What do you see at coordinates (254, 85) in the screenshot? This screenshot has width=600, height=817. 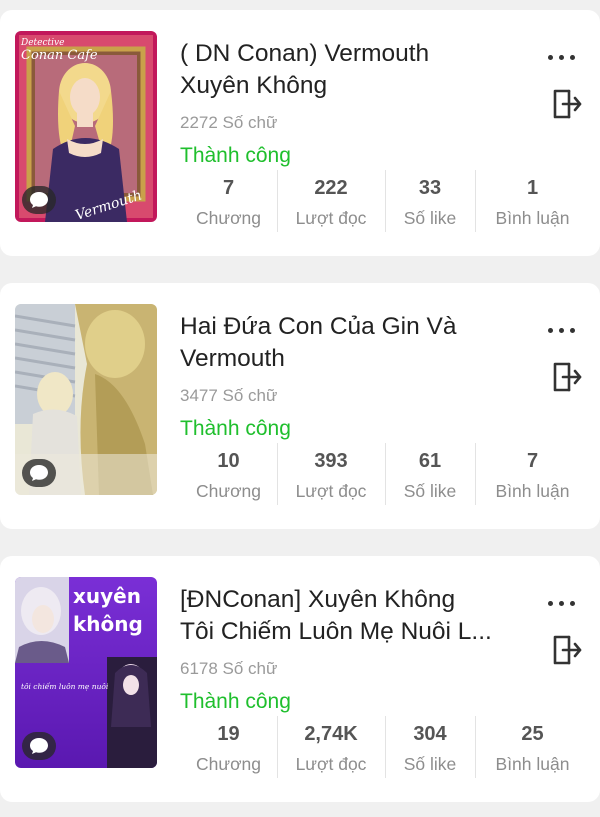 I see `story-title-line-2: Xuyên Không` at bounding box center [254, 85].